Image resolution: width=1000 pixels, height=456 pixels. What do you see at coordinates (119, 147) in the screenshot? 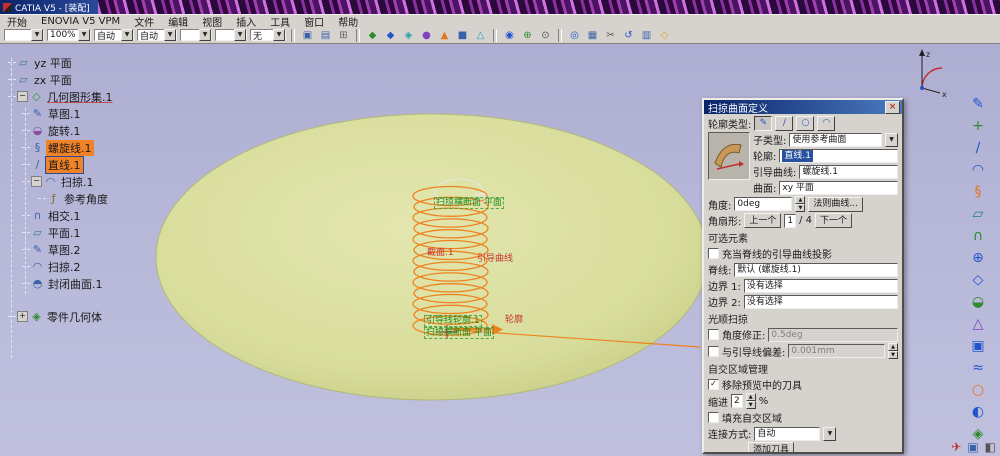
I see `tree-item-螺旋线.1: § 螺旋线.1` at bounding box center [119, 147].